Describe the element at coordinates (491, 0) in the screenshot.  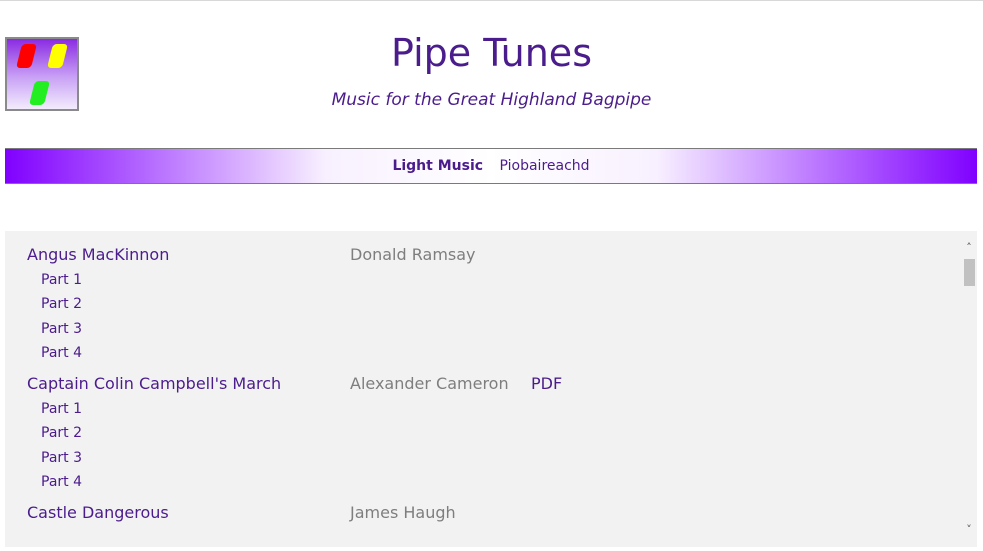
I see `top-border` at that location.